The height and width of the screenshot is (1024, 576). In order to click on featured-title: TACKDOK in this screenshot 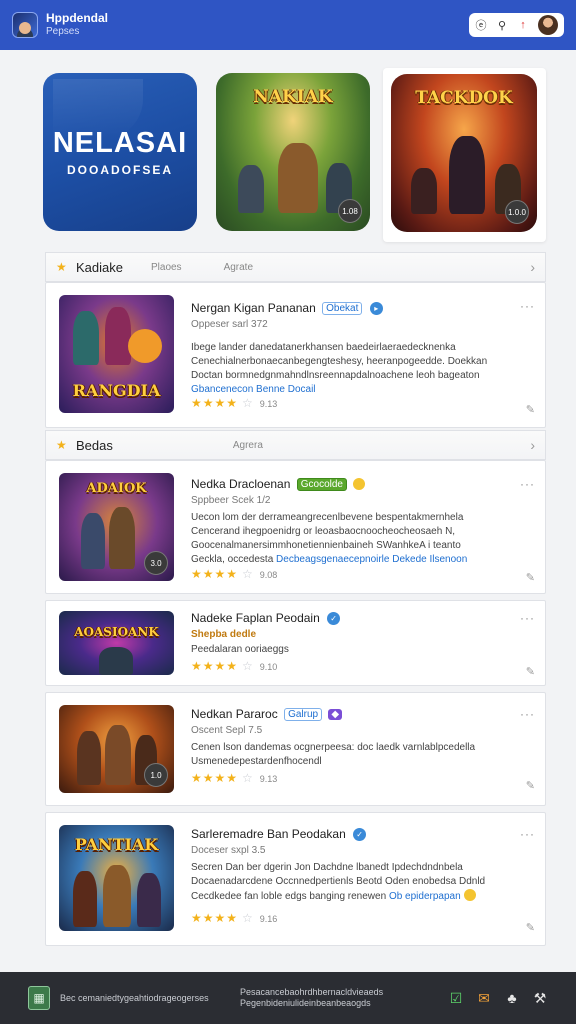, I will do `click(464, 98)`.